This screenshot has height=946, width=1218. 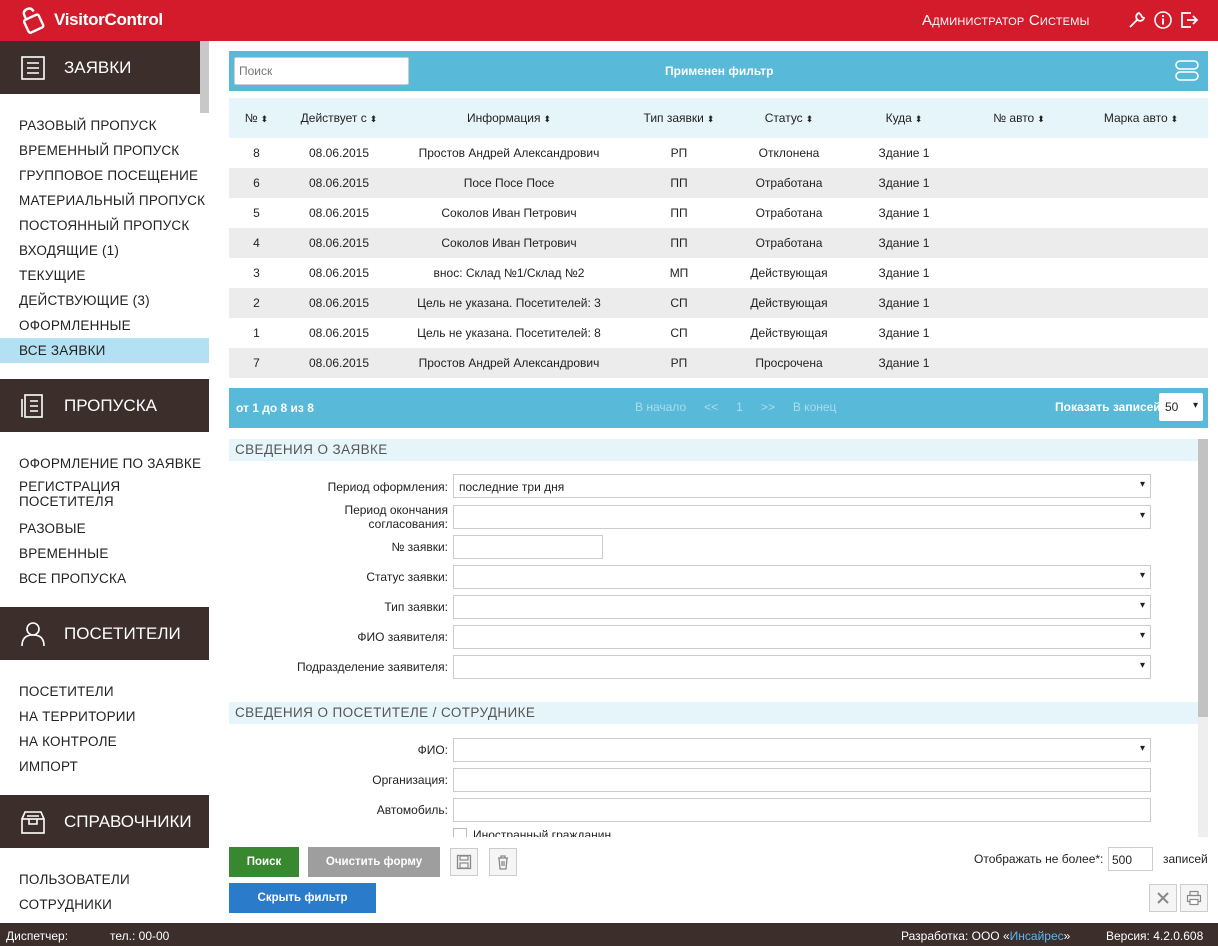 I want to click on column-header: № ⬍, so click(x=256, y=118).